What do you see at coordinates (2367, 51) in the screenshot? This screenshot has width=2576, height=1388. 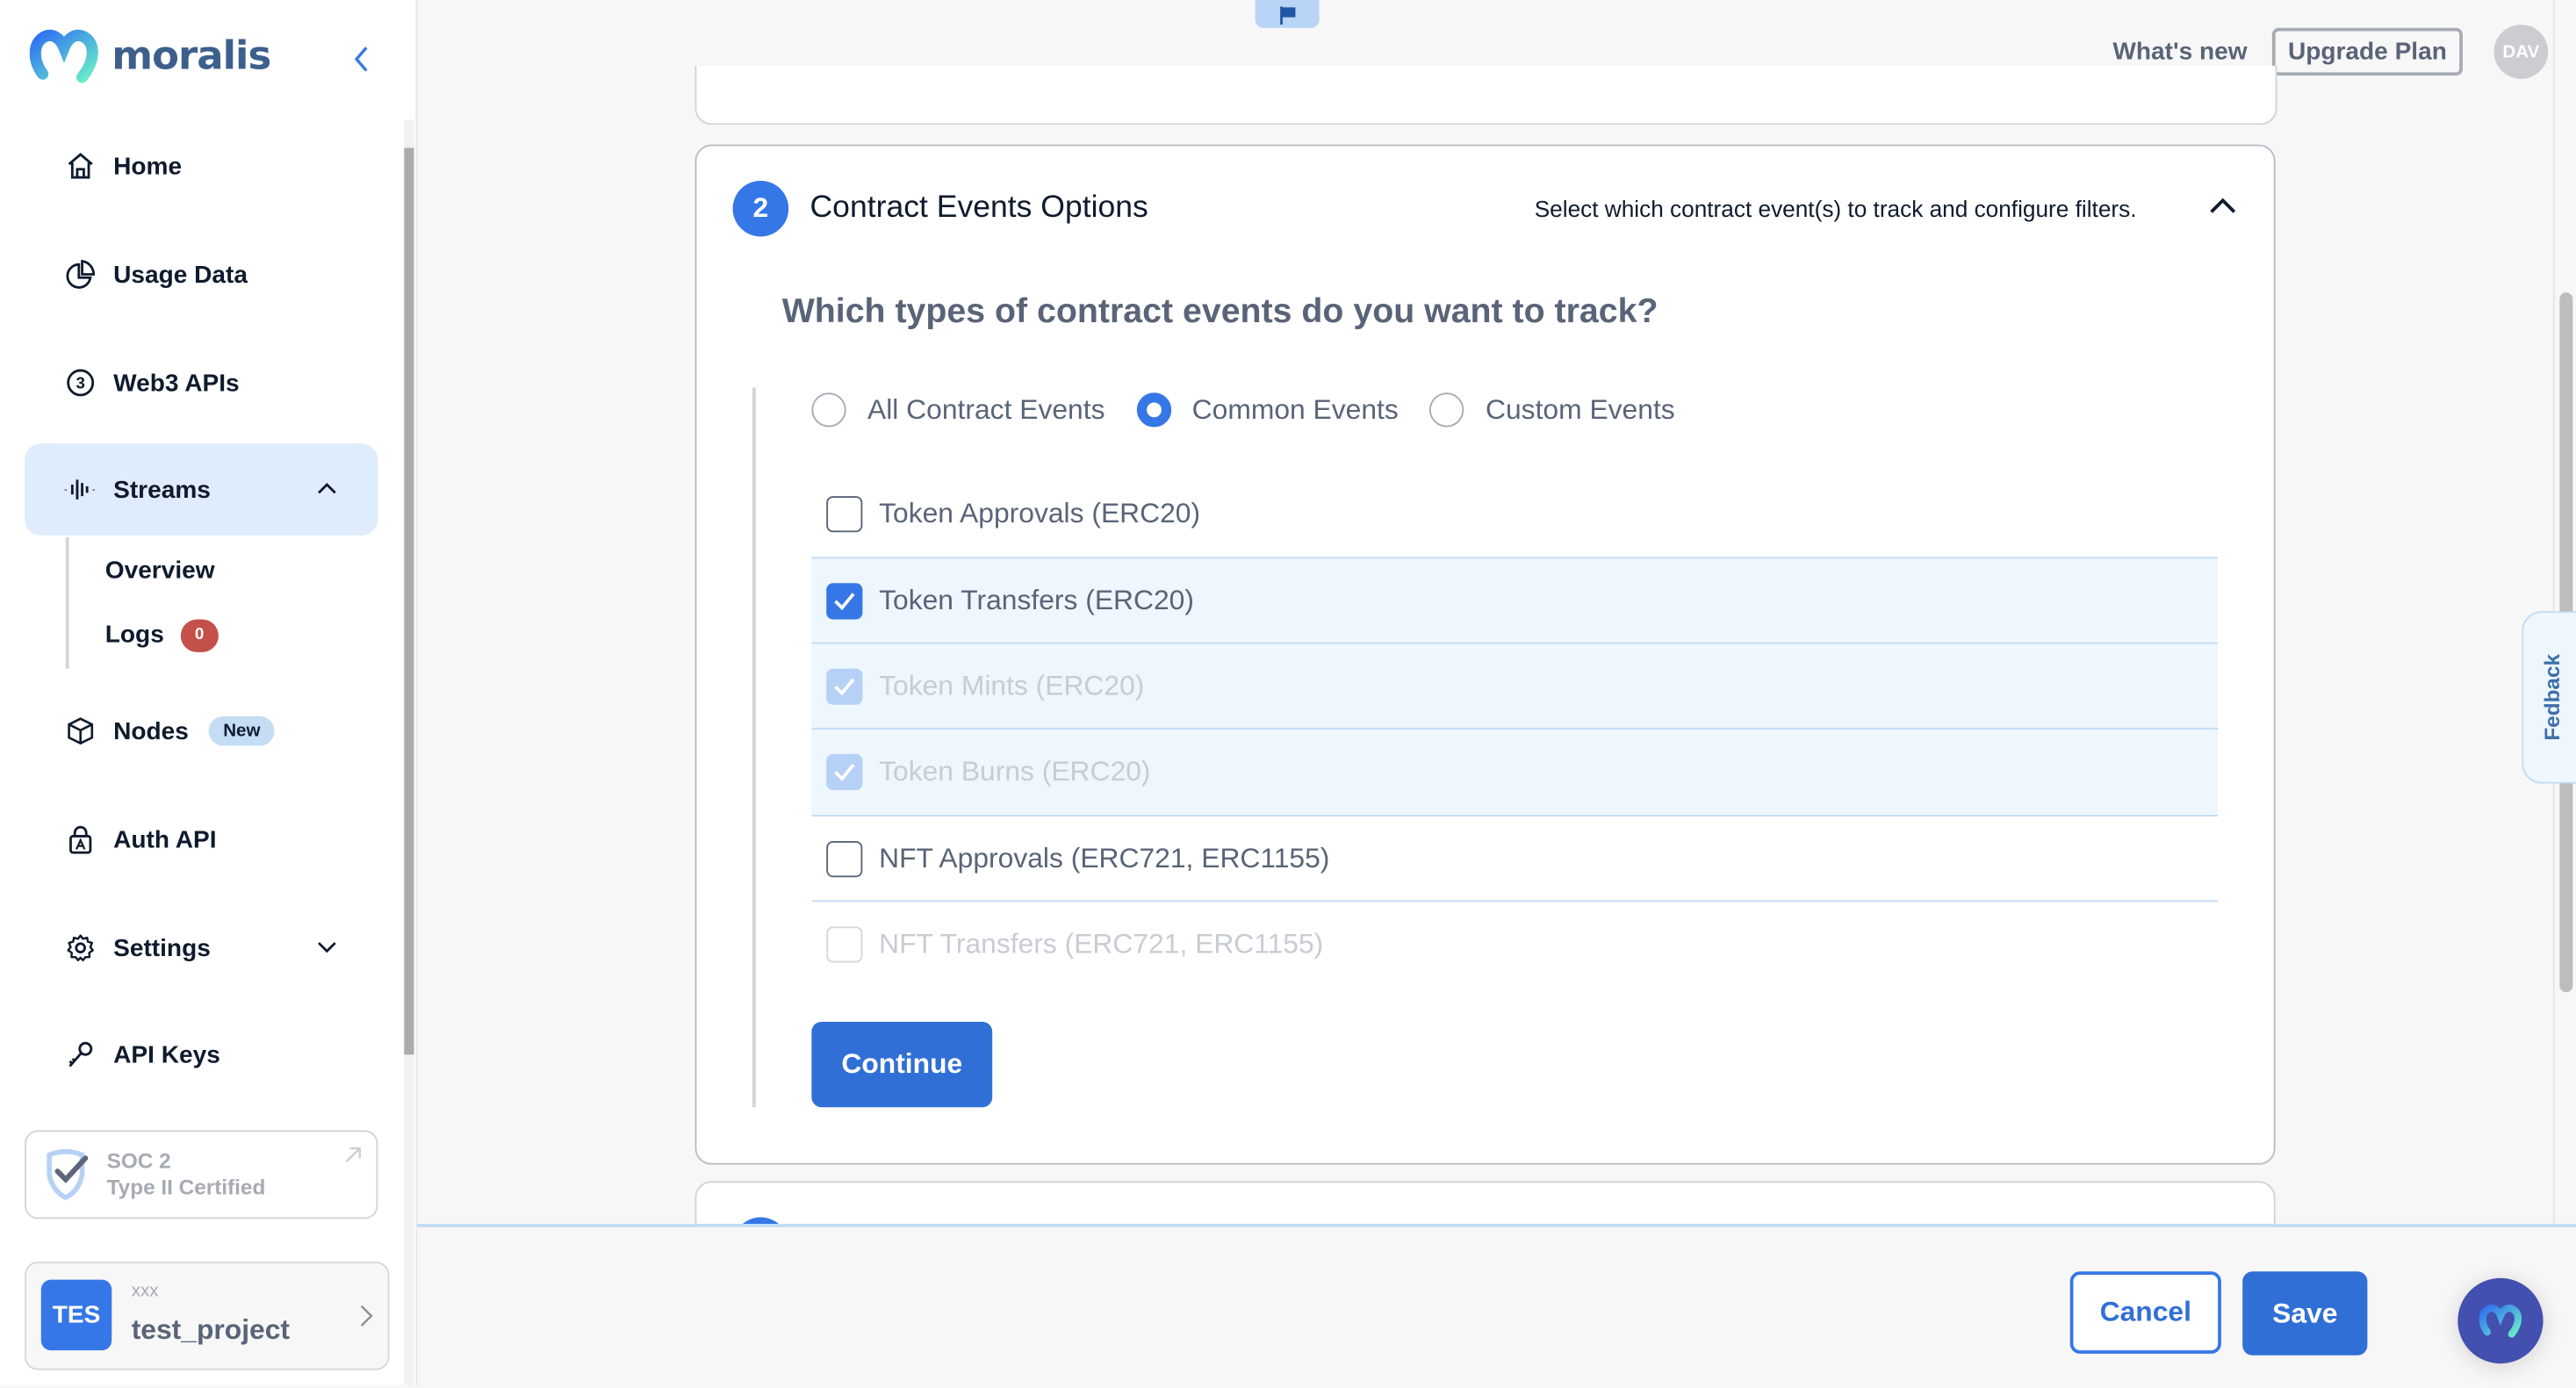 I see `upgrade-plan-button: Upgrade Plan` at bounding box center [2367, 51].